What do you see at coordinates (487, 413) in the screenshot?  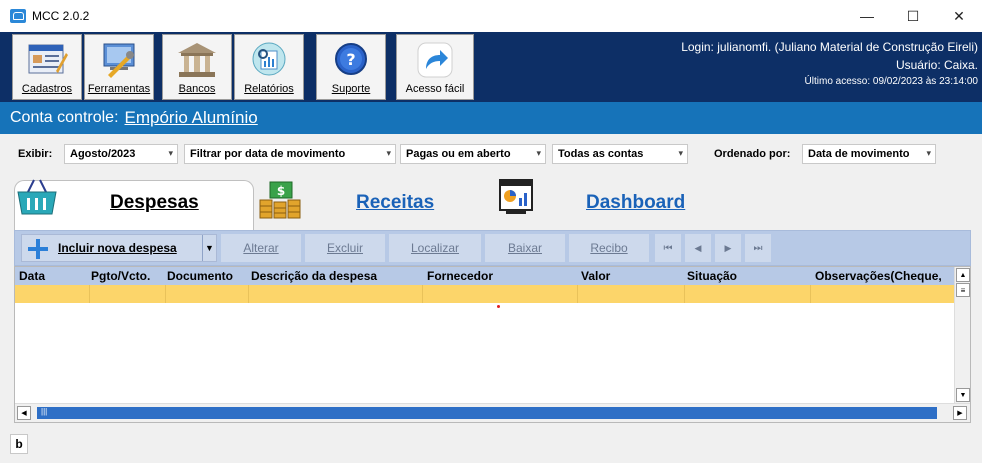 I see `scroll-thumb-horizontal: |||` at bounding box center [487, 413].